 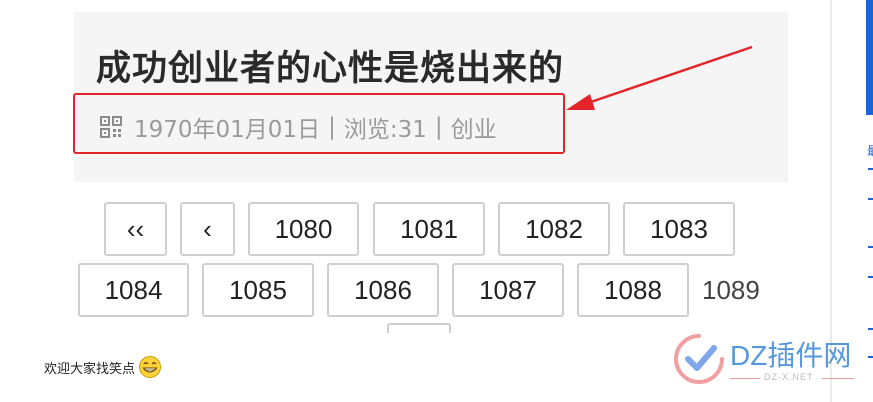 I want to click on watermark-logo-icon, so click(x=699, y=359).